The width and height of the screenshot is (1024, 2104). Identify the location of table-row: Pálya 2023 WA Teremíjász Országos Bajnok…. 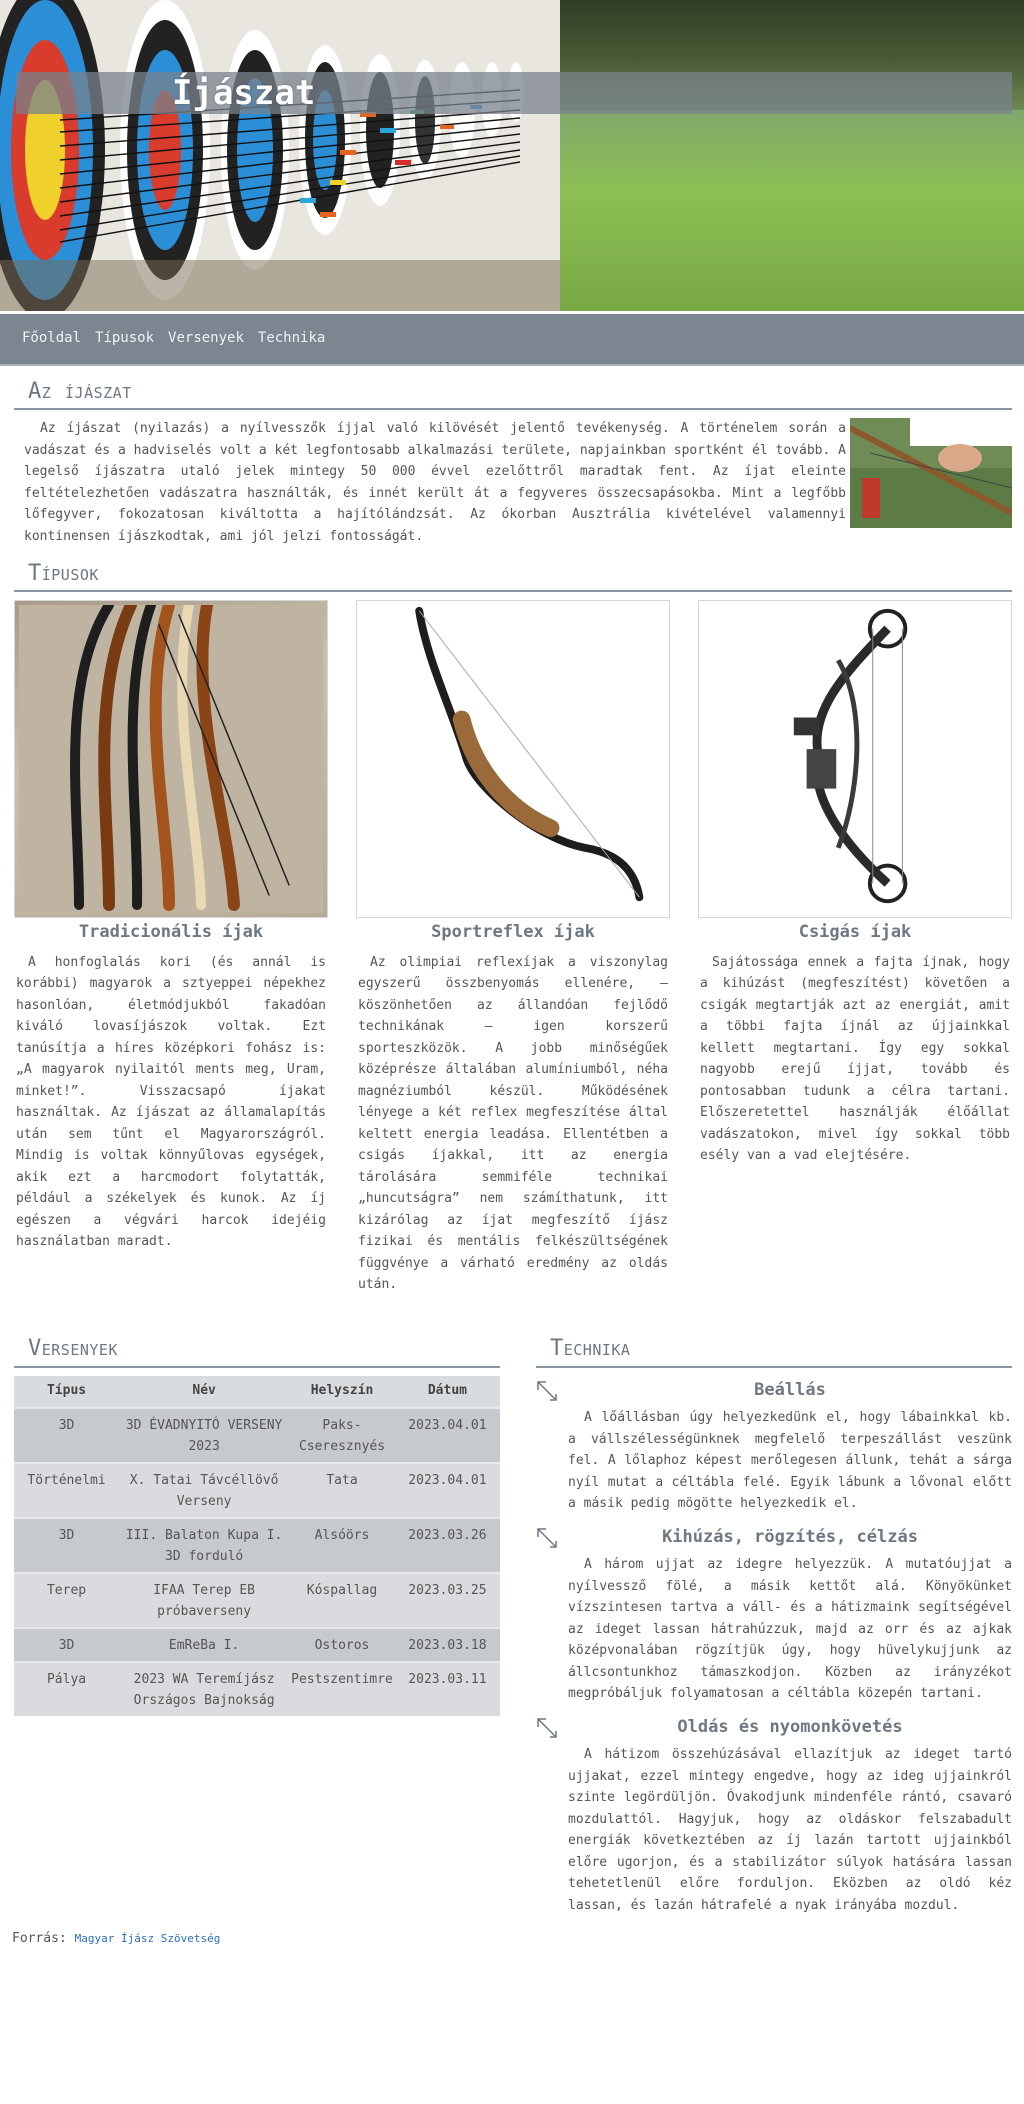
(257, 1688).